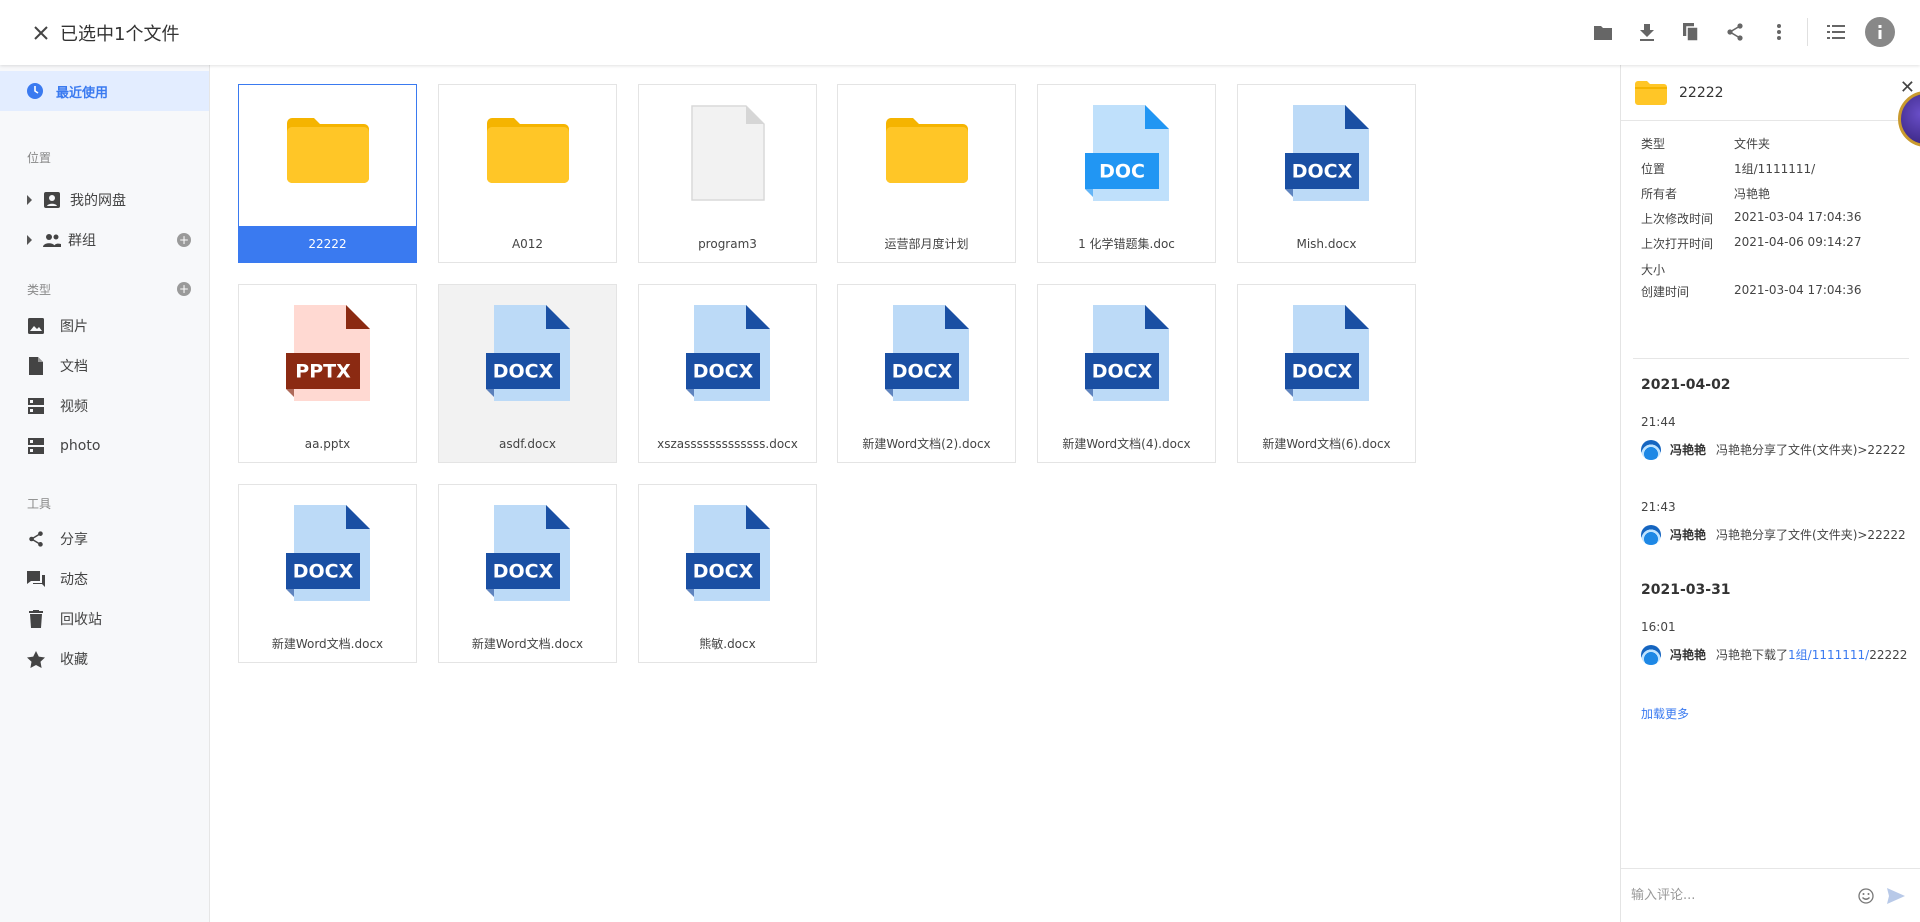 Image resolution: width=1920 pixels, height=922 pixels. What do you see at coordinates (527, 373) in the screenshot?
I see `file-tile: DOCX asdf.docx` at bounding box center [527, 373].